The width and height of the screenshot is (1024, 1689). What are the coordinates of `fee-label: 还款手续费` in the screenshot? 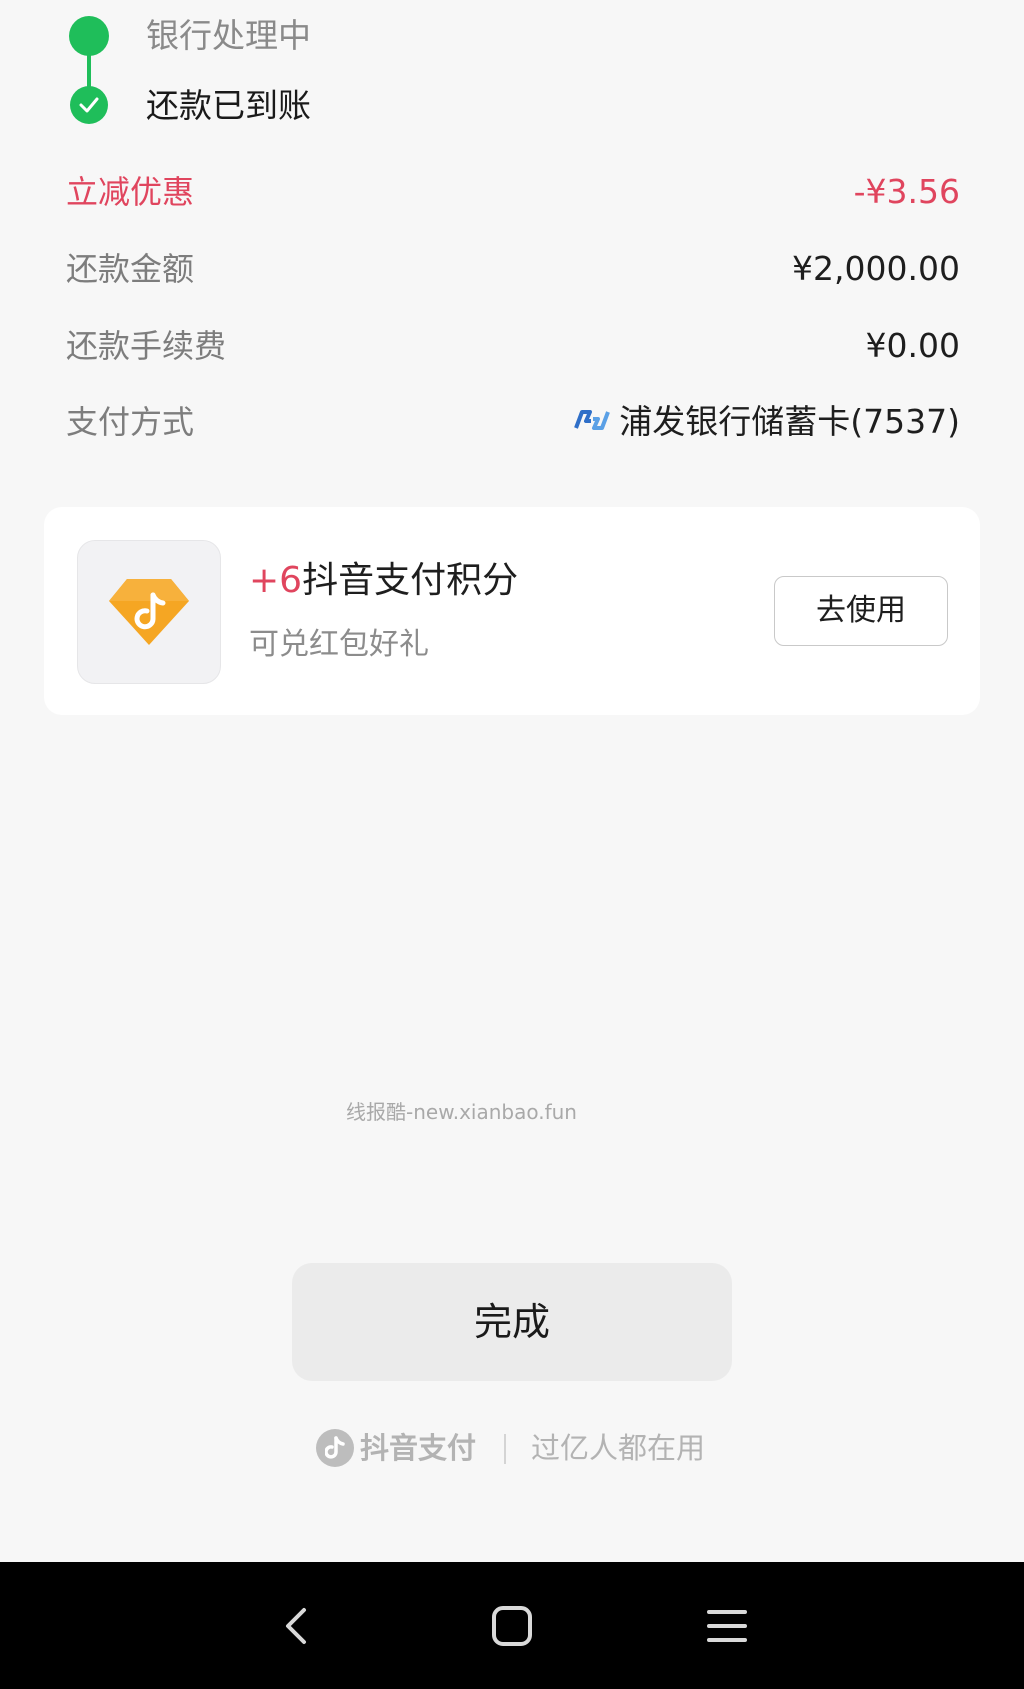 It's located at (146, 346).